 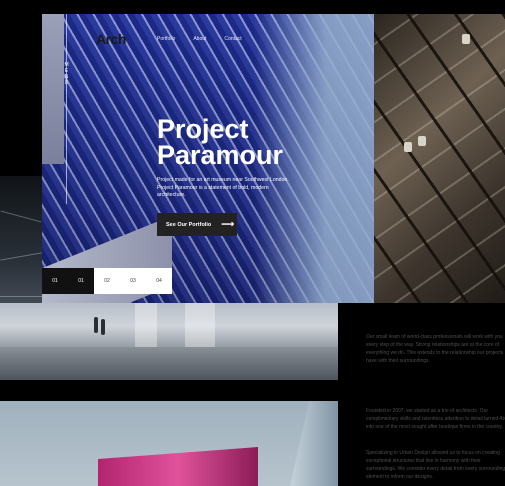 I want to click on slide-selector: 01 01 02 03 04, so click(x=107, y=281).